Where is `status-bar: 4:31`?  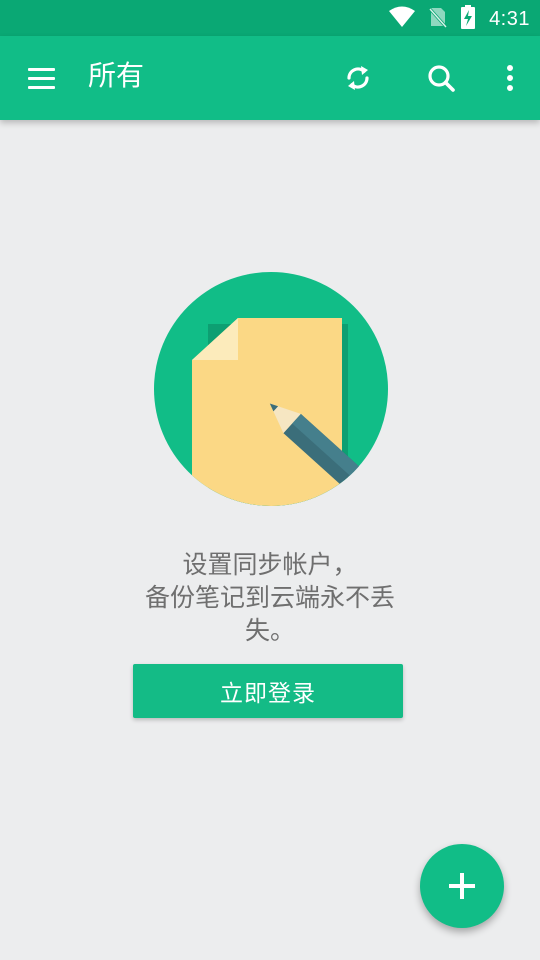 status-bar: 4:31 is located at coordinates (270, 18).